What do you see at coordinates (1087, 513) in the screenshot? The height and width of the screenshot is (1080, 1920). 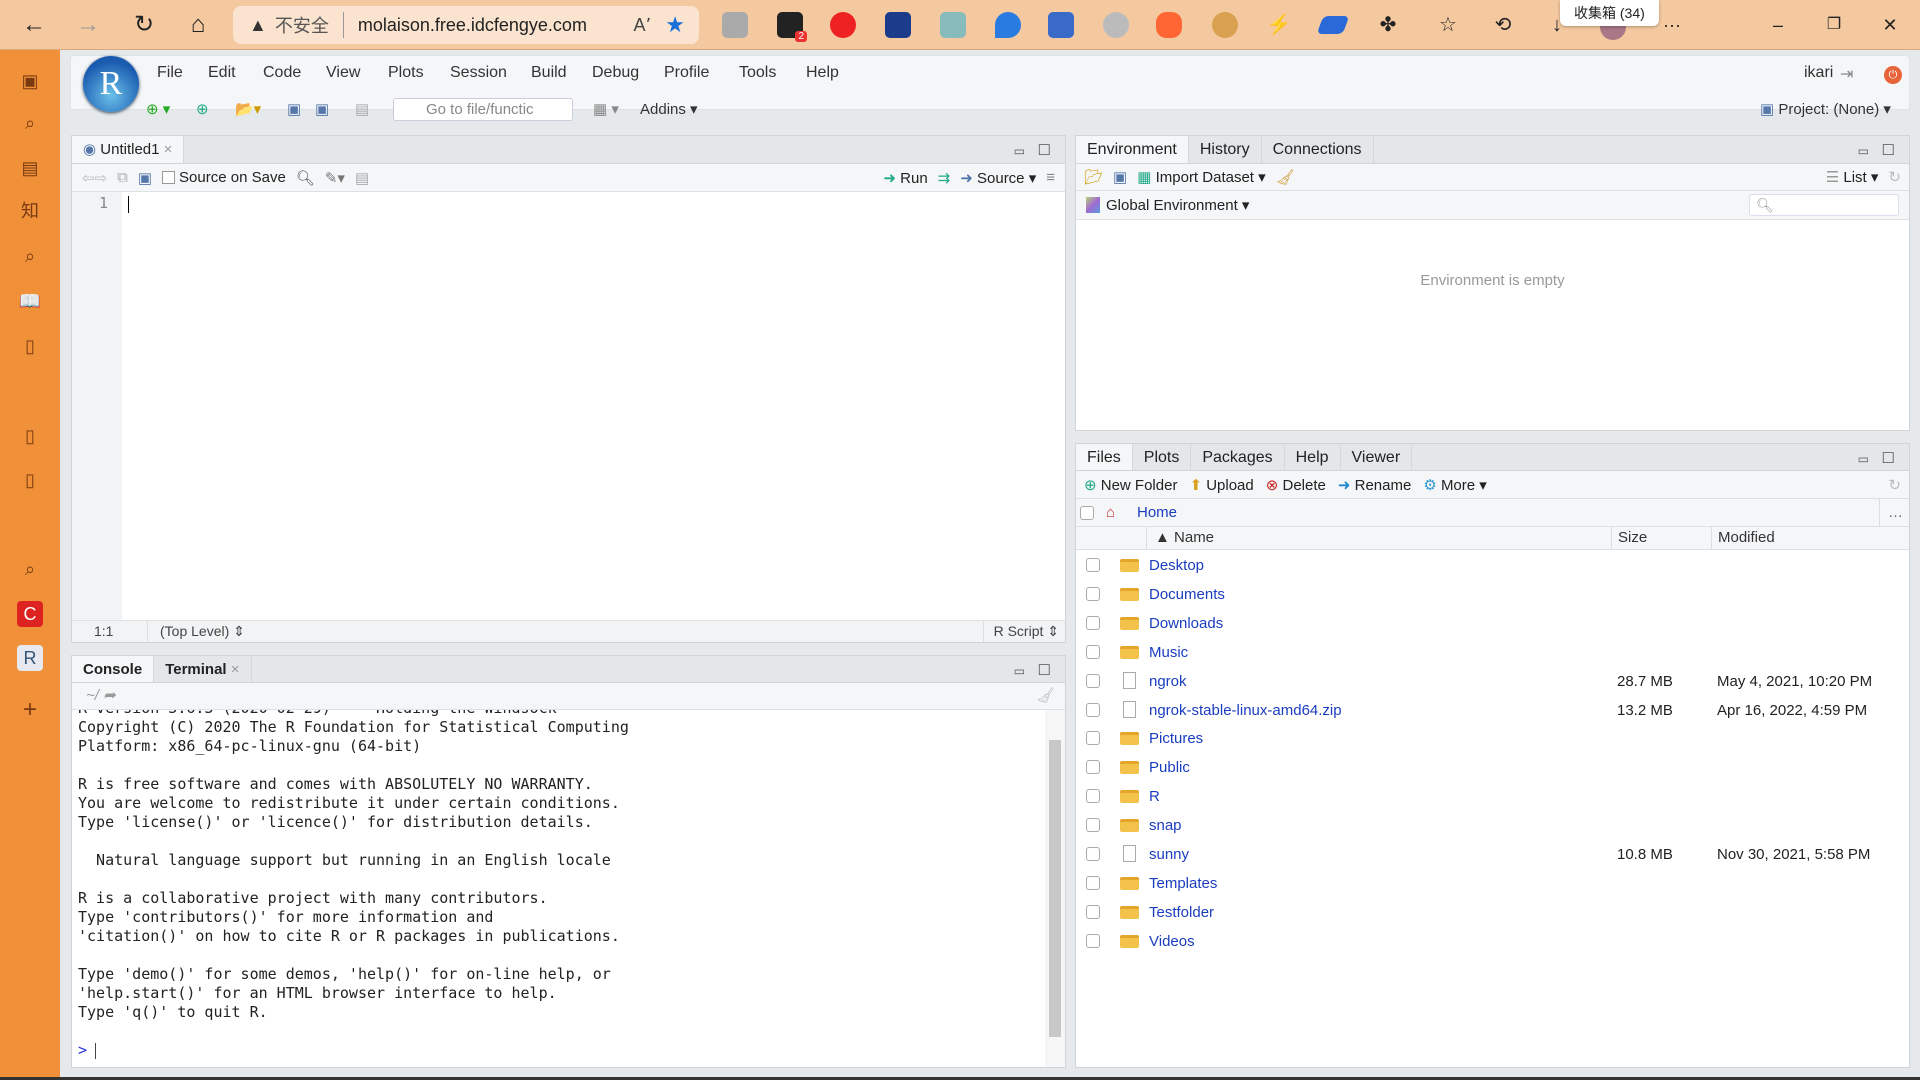 I see `select-all-checkbox` at bounding box center [1087, 513].